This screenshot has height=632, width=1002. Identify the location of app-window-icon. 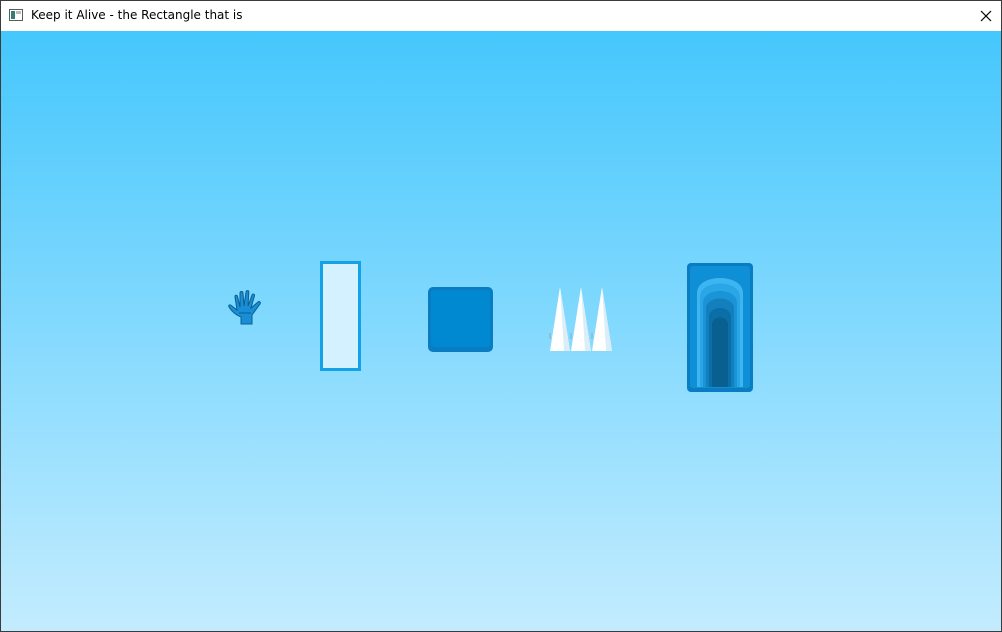
(16, 15).